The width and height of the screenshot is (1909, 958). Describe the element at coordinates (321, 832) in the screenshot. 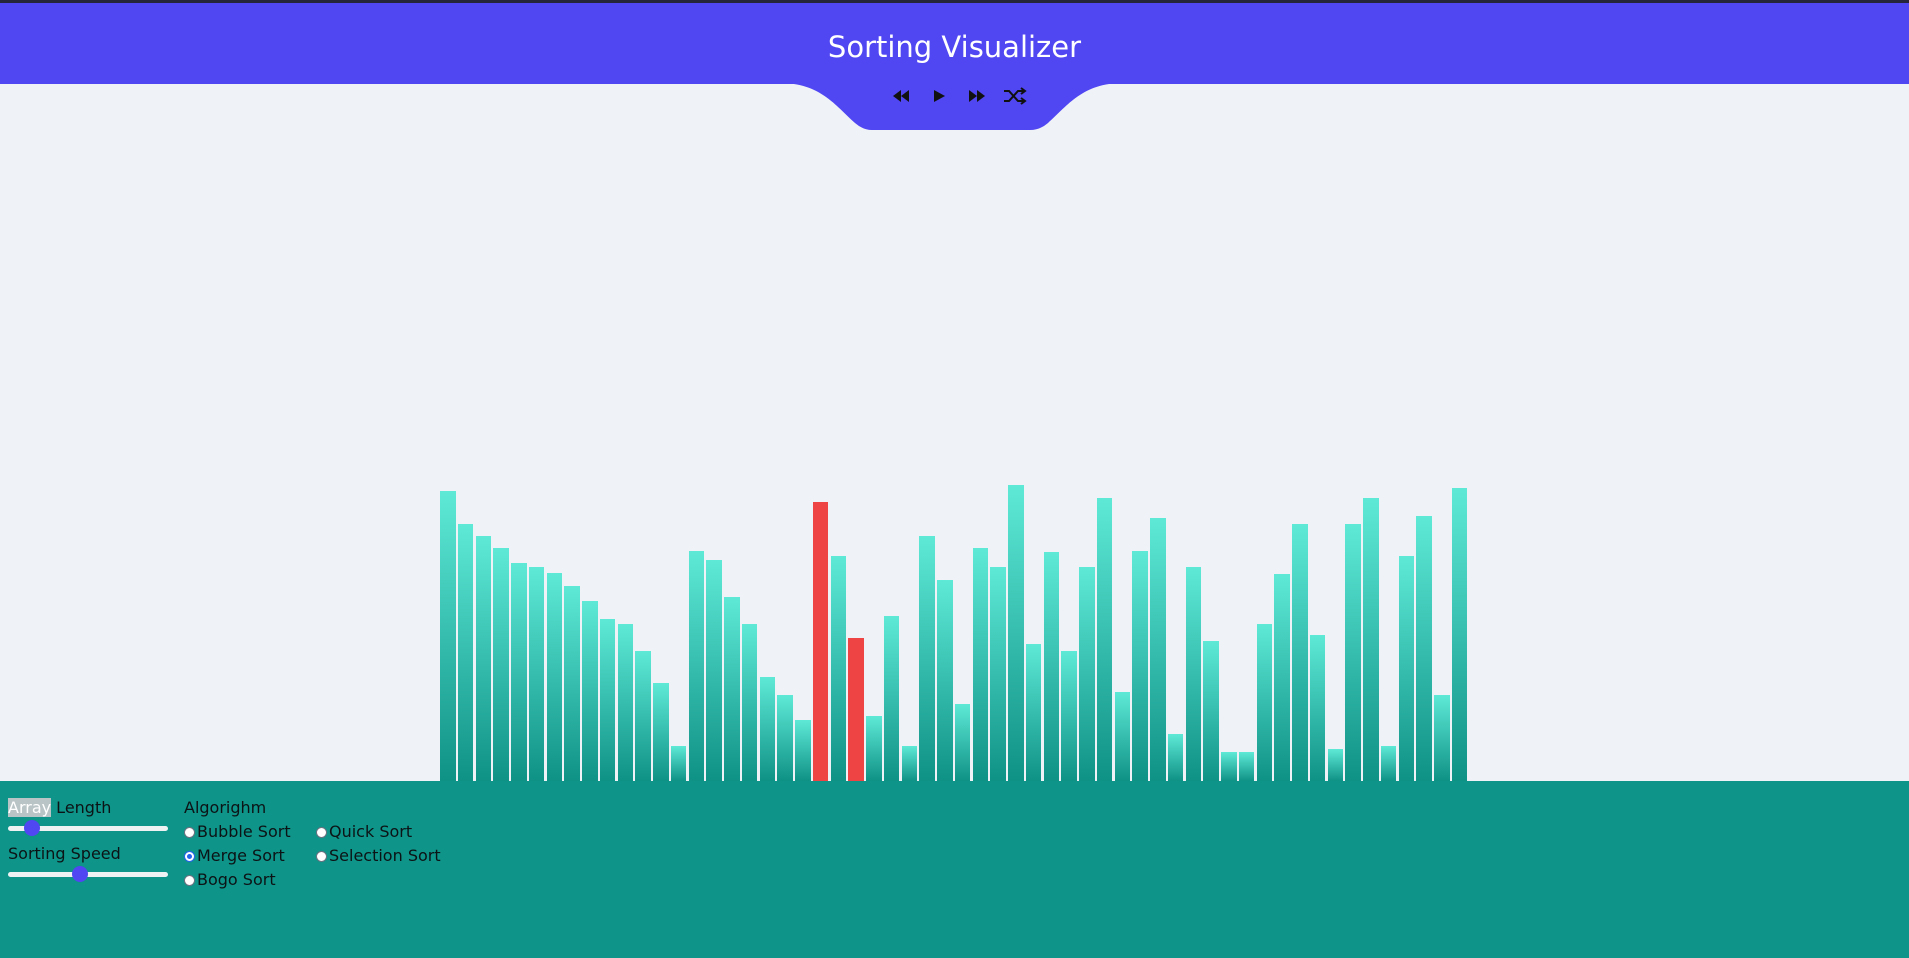

I see `radio-quick-sort-dot` at that location.